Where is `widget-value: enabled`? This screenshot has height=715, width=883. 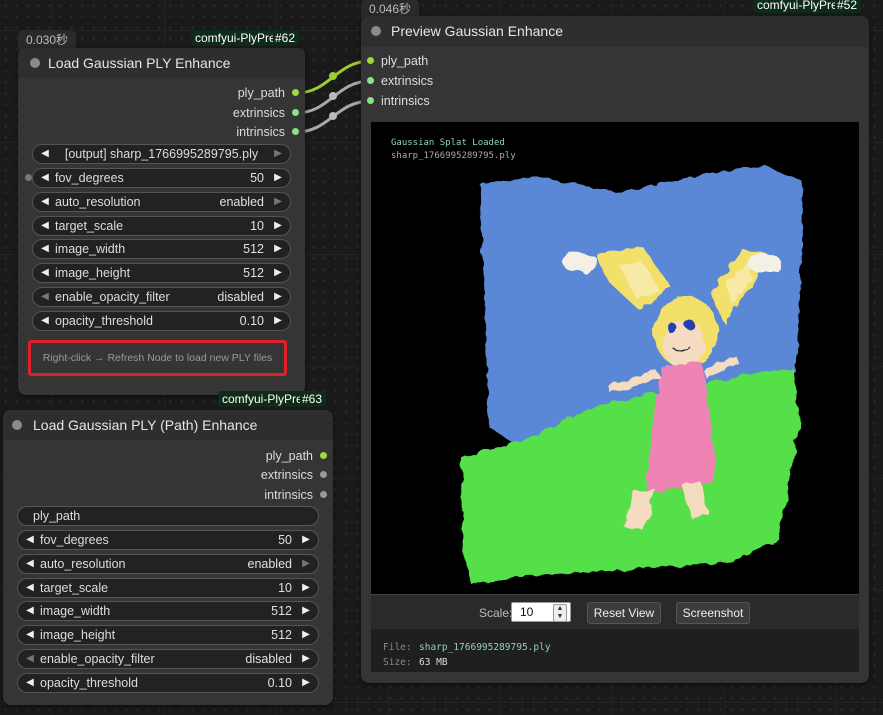
widget-value: enabled is located at coordinates (242, 202).